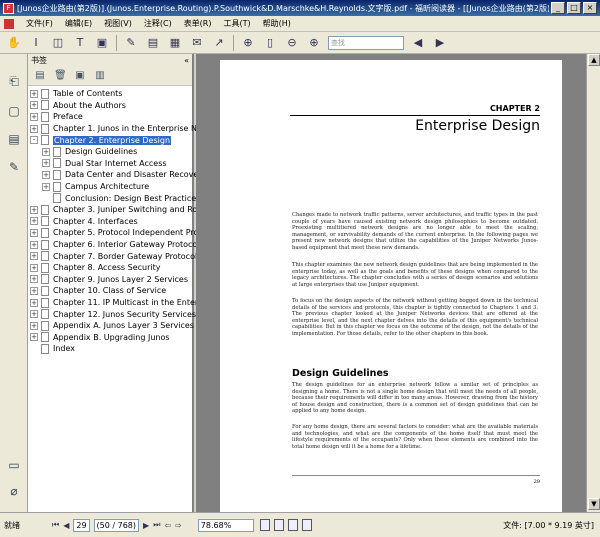 The height and width of the screenshot is (537, 600). I want to click on collapse-node-icon: -, so click(34, 140).